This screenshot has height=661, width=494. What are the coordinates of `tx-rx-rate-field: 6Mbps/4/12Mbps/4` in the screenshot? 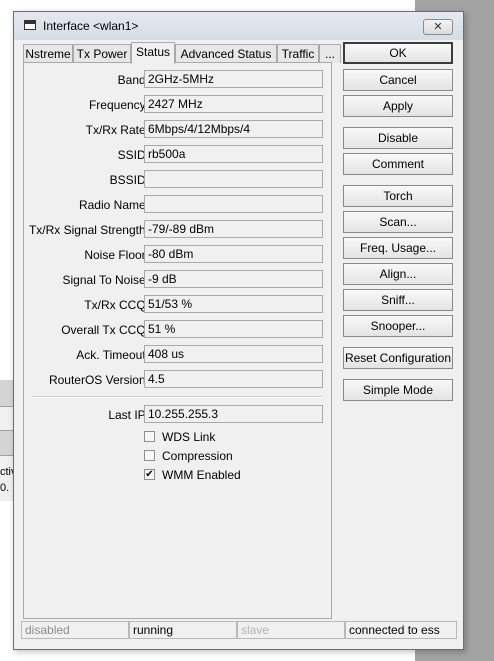 It's located at (233, 129).